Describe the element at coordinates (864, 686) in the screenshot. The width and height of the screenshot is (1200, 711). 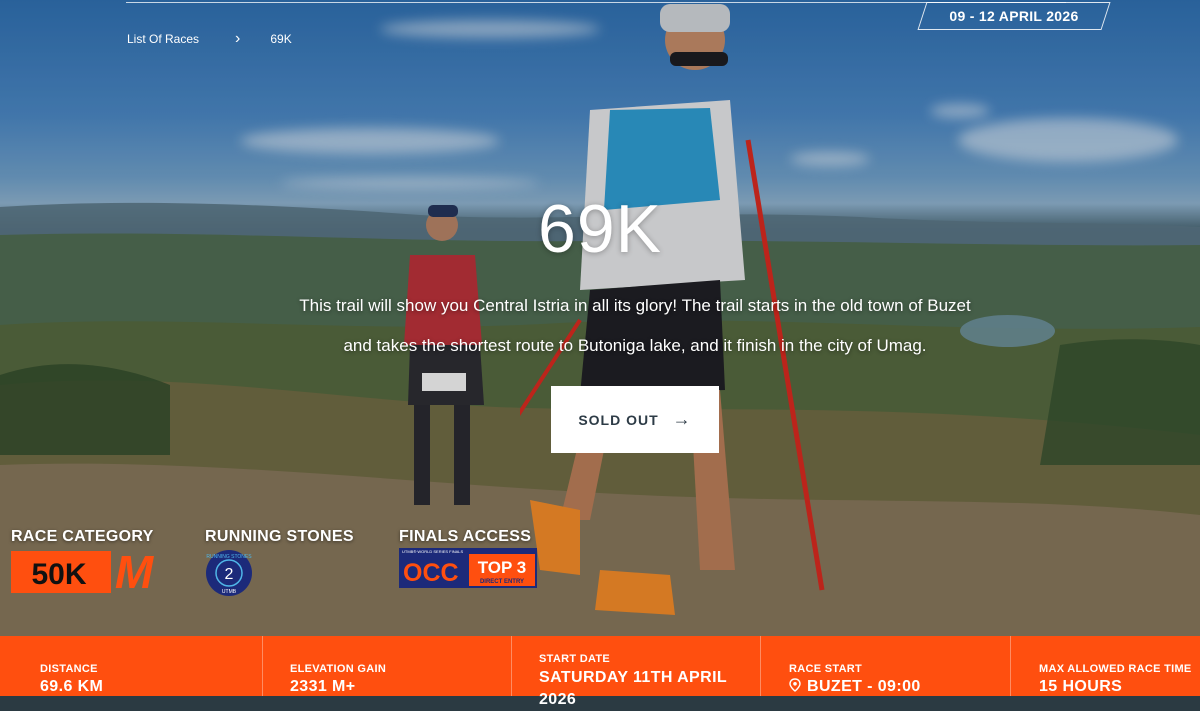
I see `stat-value: BUZET - 09:00` at that location.